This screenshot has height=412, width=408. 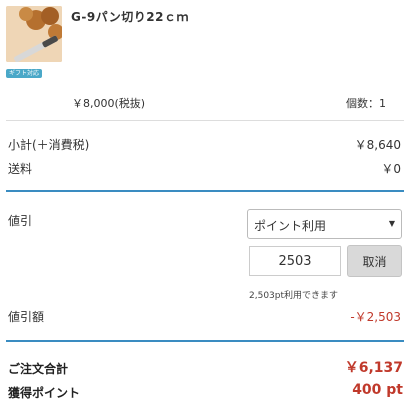 What do you see at coordinates (130, 16) in the screenshot?
I see `product-name: G-9パン切り22ｃｍ` at bounding box center [130, 16].